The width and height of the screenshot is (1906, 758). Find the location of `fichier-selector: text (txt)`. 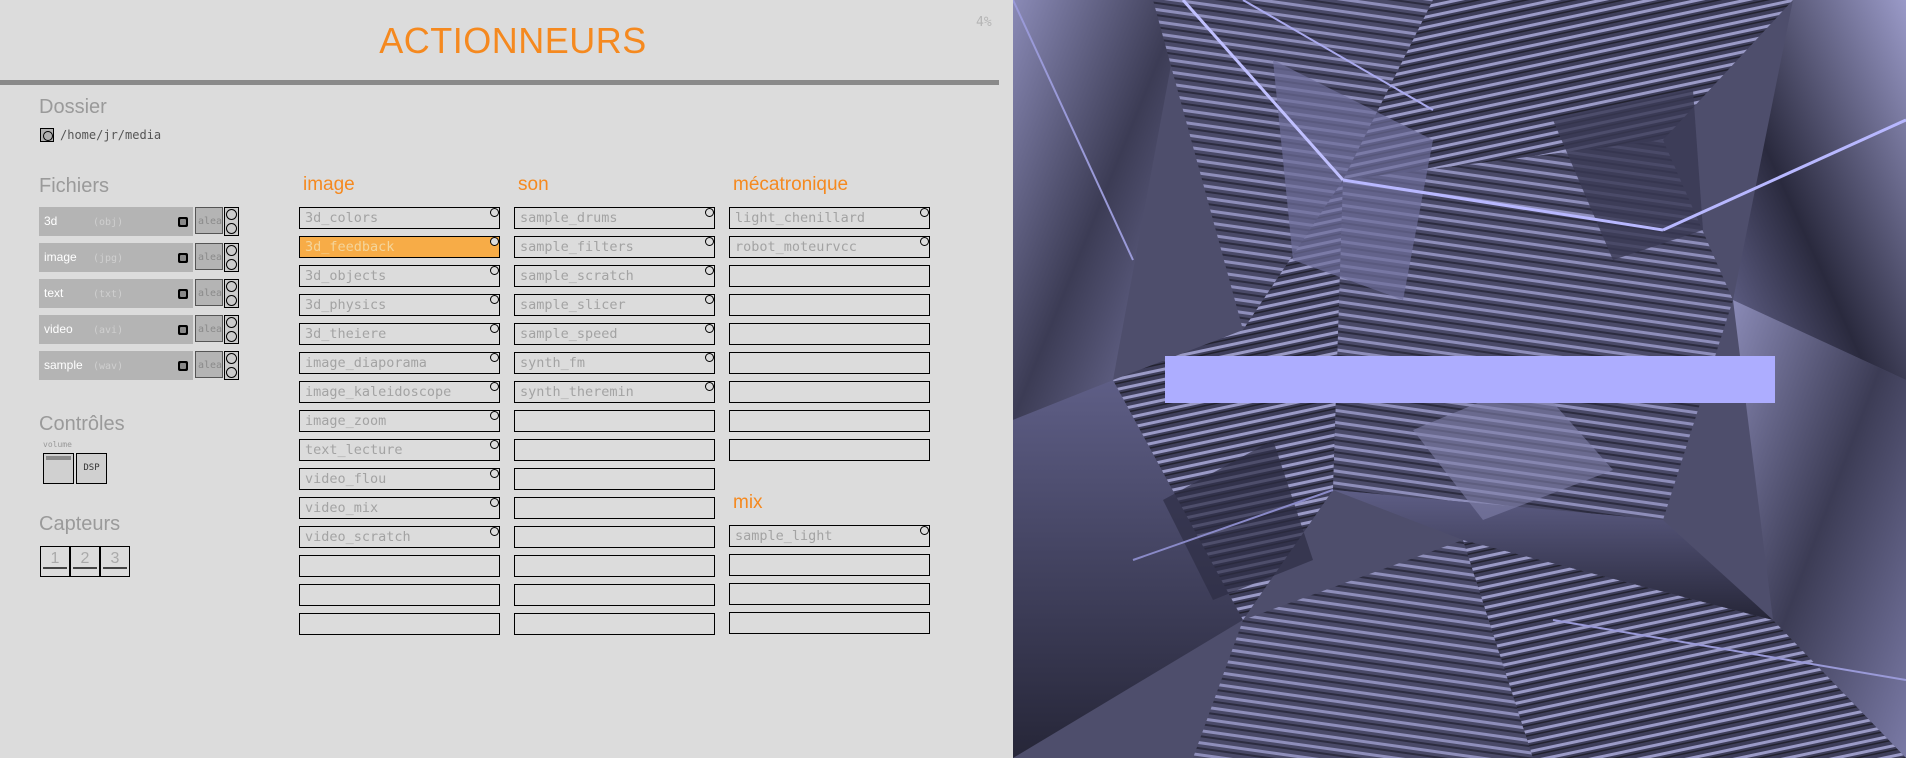

fichier-selector: text (txt) is located at coordinates (116, 293).